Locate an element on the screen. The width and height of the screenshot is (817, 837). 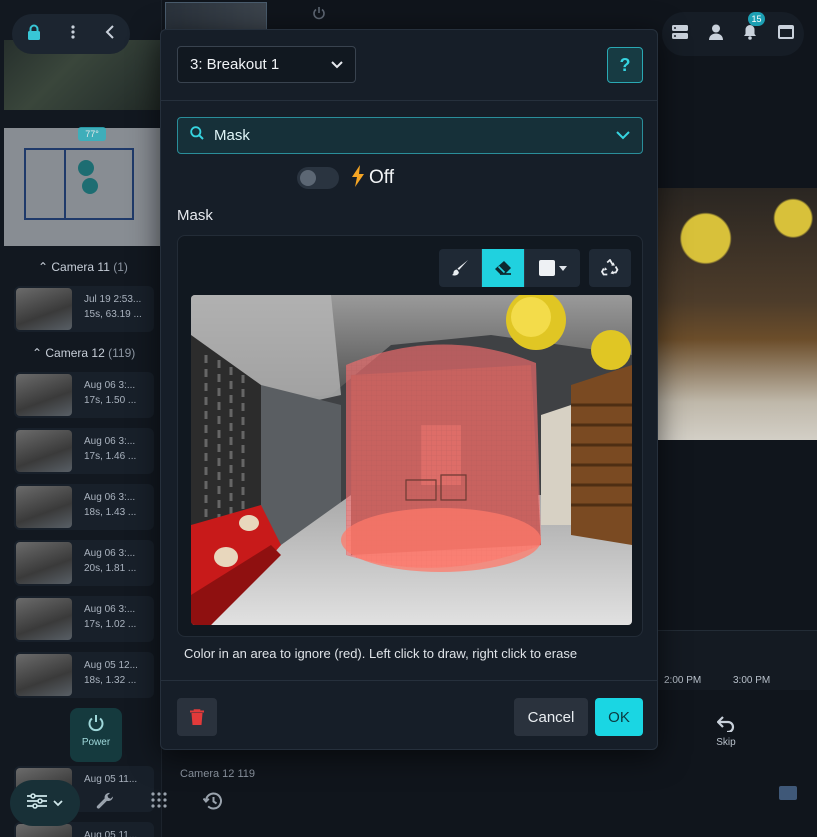
brush-icon is located at coordinates (460, 268).